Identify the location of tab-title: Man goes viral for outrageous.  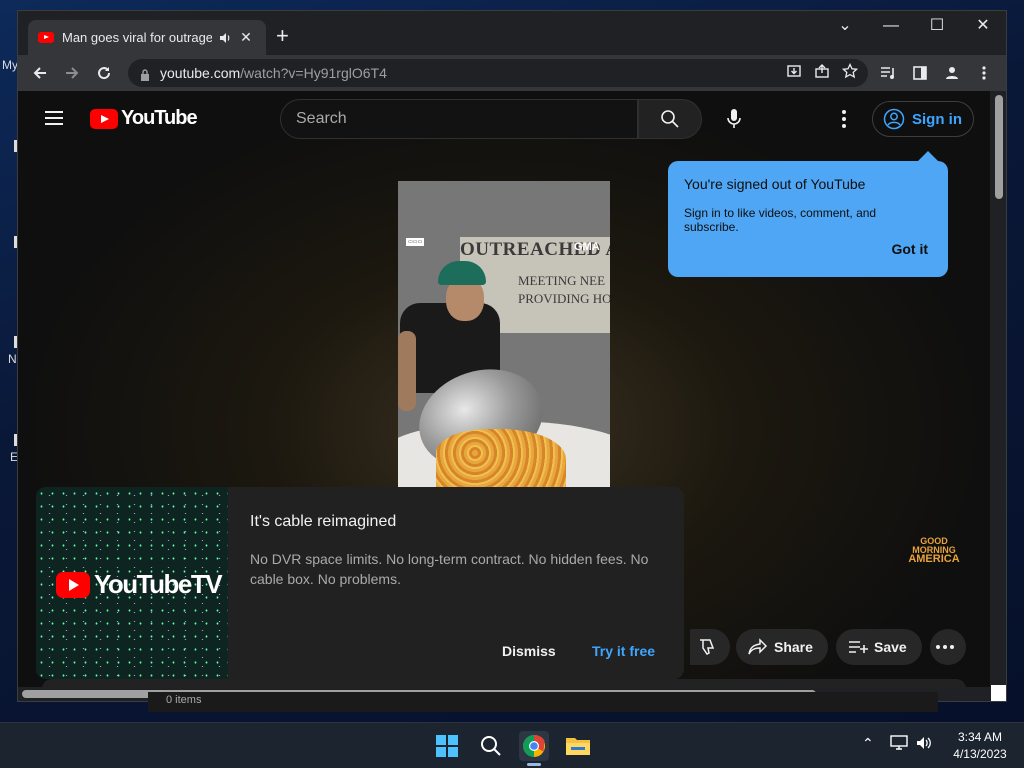
(137, 37).